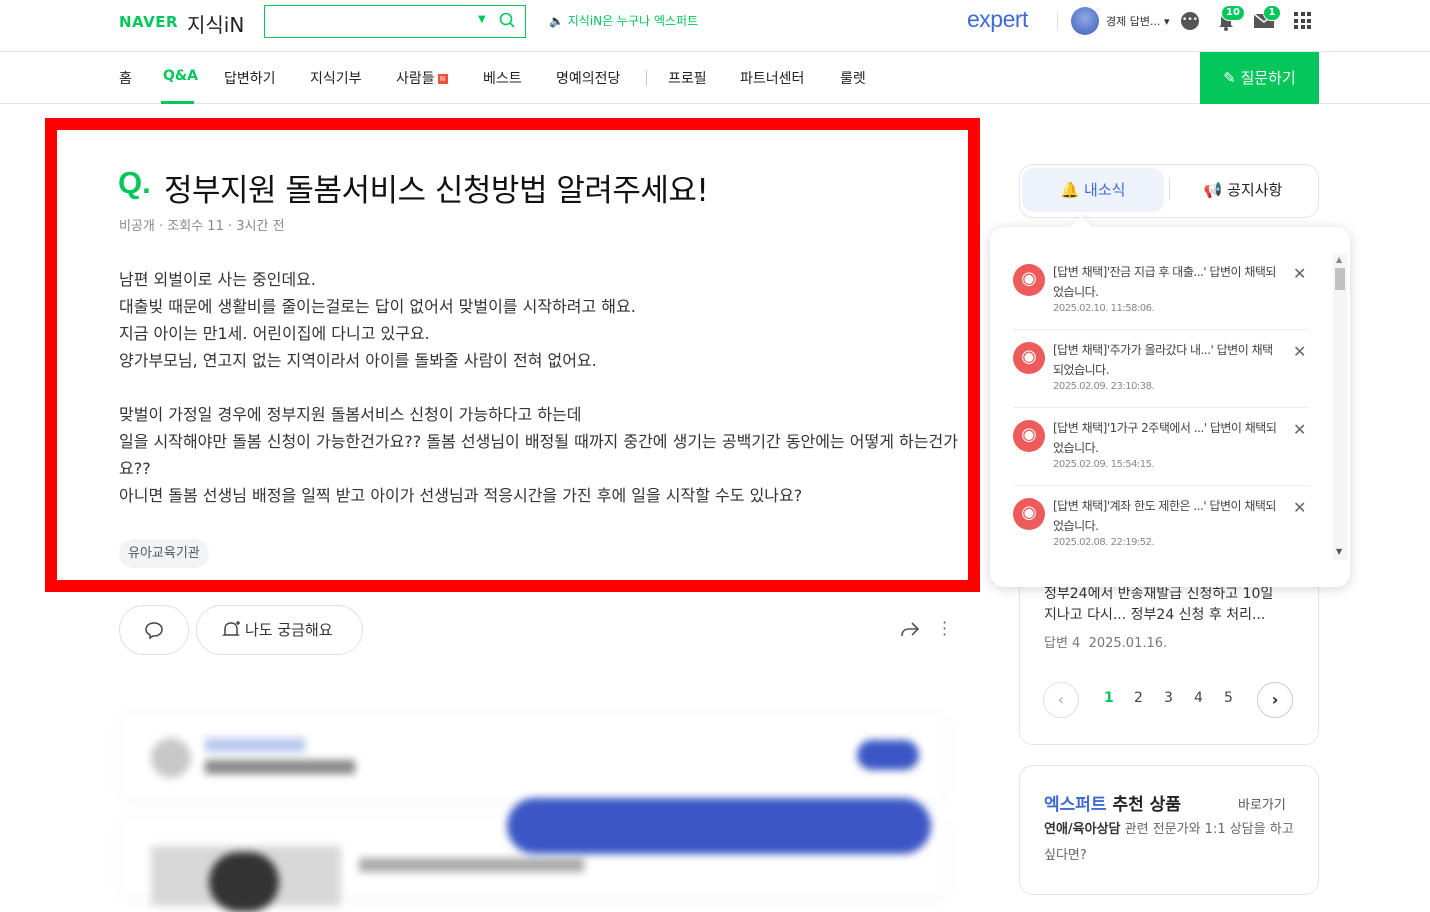 Image resolution: width=1430 pixels, height=912 pixels. What do you see at coordinates (436, 191) in the screenshot?
I see `question-title: 정부지원 돌봄서비스 신청방법 알려주세요!` at bounding box center [436, 191].